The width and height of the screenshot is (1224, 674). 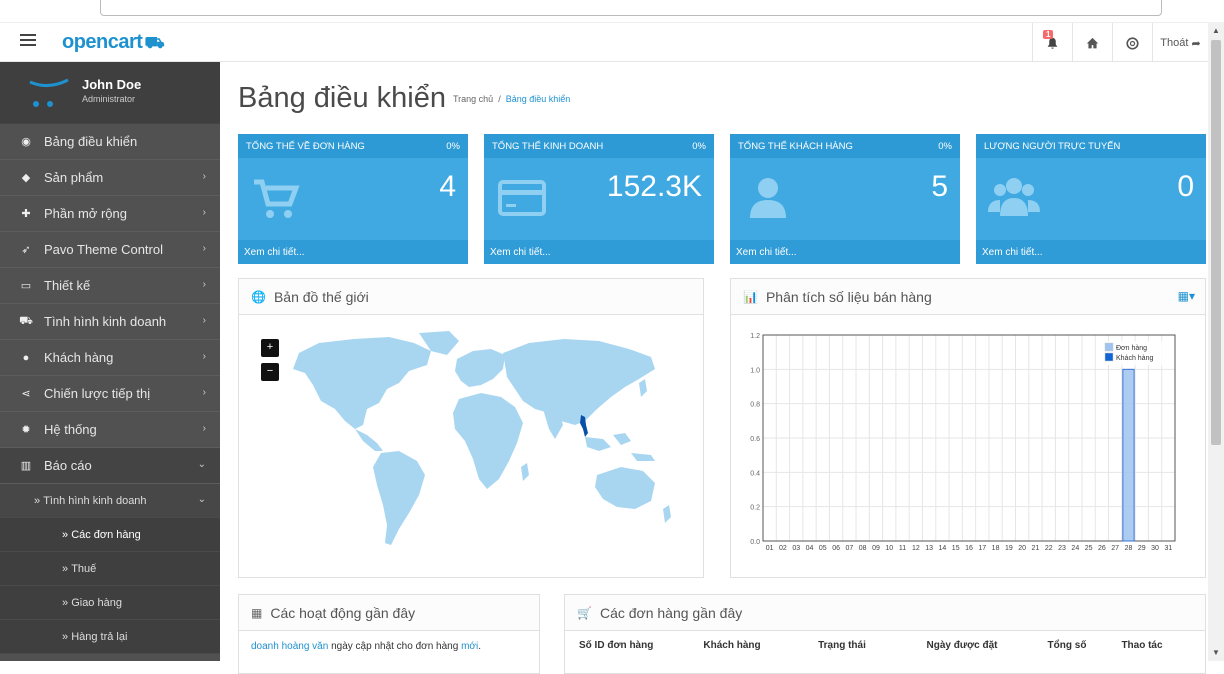 What do you see at coordinates (631, 8) in the screenshot?
I see `address-bar` at bounding box center [631, 8].